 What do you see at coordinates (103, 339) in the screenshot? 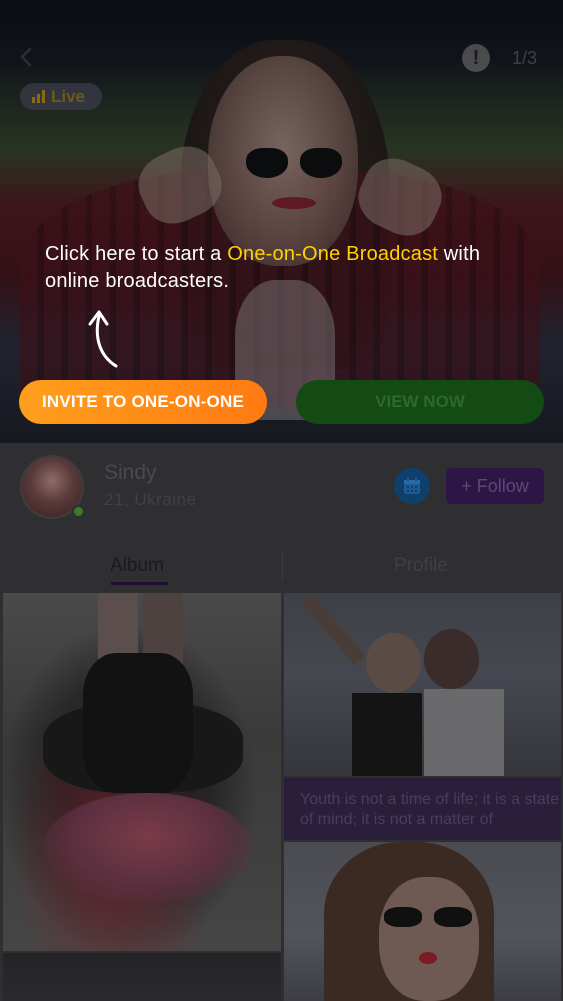
I see `curved-arrow-icon` at bounding box center [103, 339].